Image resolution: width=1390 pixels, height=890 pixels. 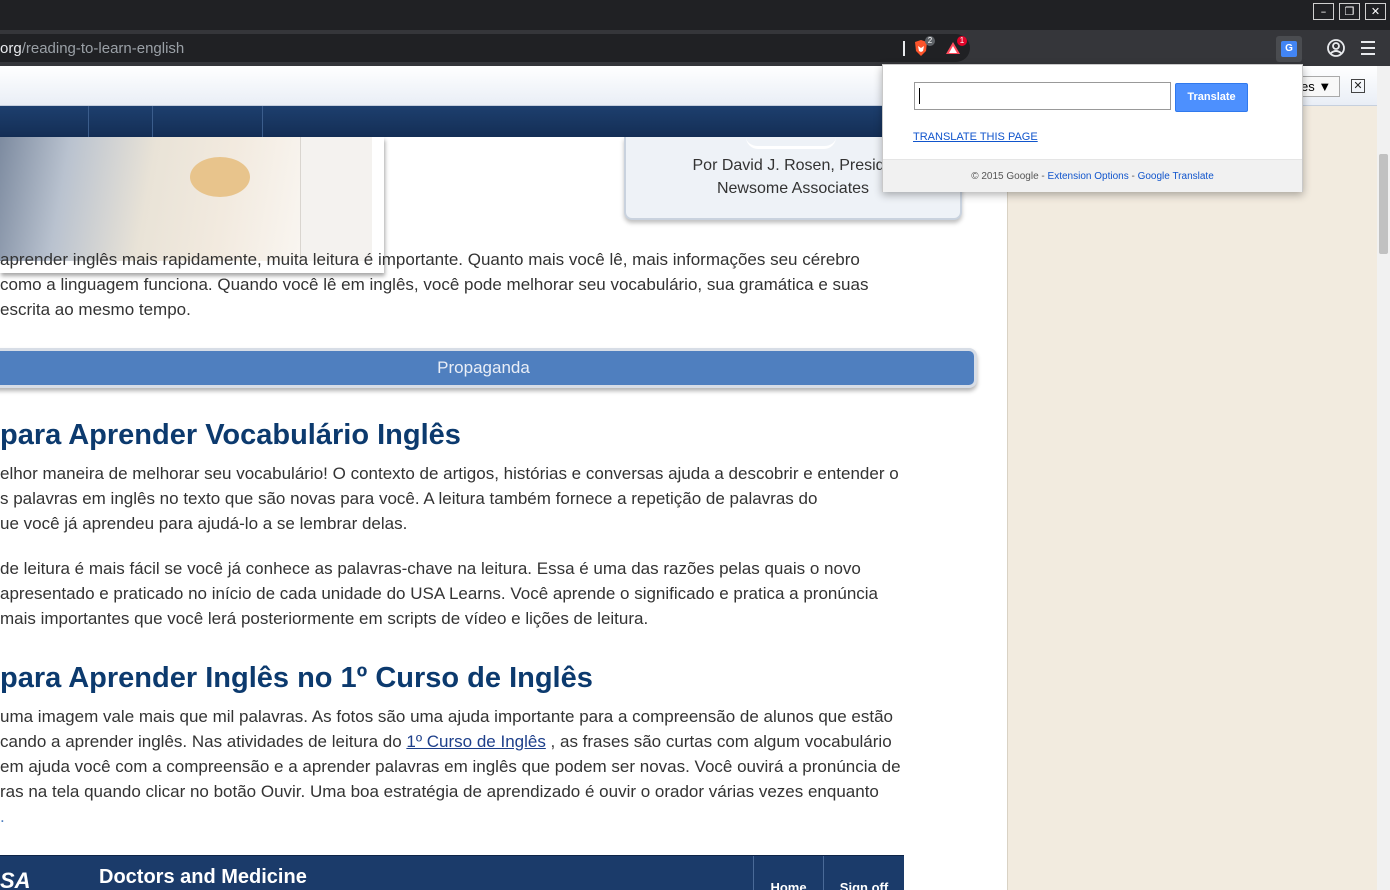 I want to click on url-text: org/reading-to-learn-english, so click(x=92, y=48).